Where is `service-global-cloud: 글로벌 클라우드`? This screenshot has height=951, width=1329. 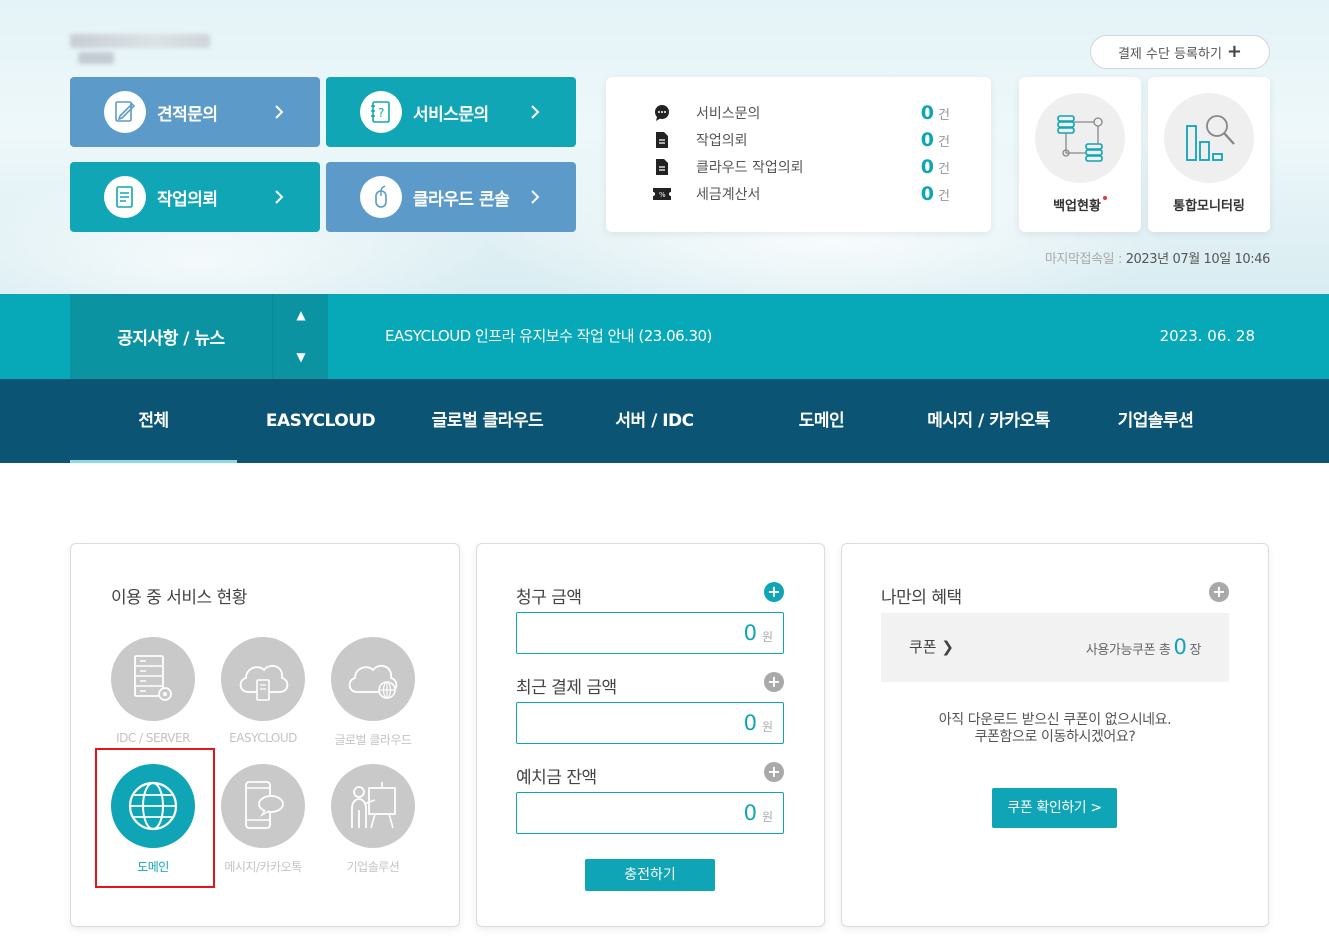
service-global-cloud: 글로벌 클라우드 is located at coordinates (373, 692).